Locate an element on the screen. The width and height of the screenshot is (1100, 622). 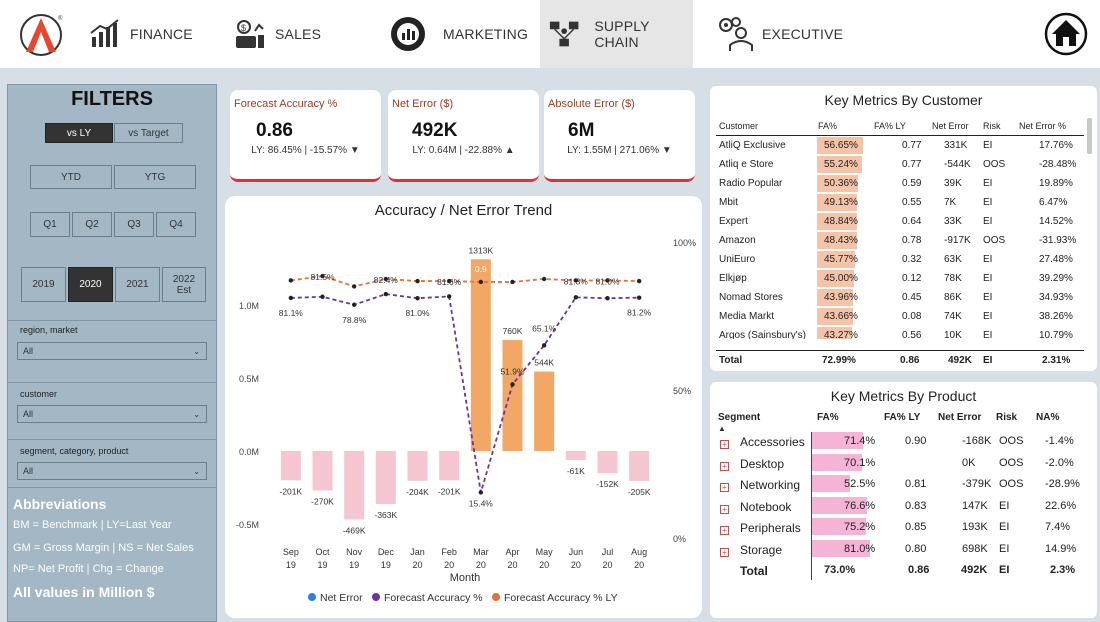
table-row: Amazon 48.43% 0.78 -917K OOS -31.93% is located at coordinates (900, 240).